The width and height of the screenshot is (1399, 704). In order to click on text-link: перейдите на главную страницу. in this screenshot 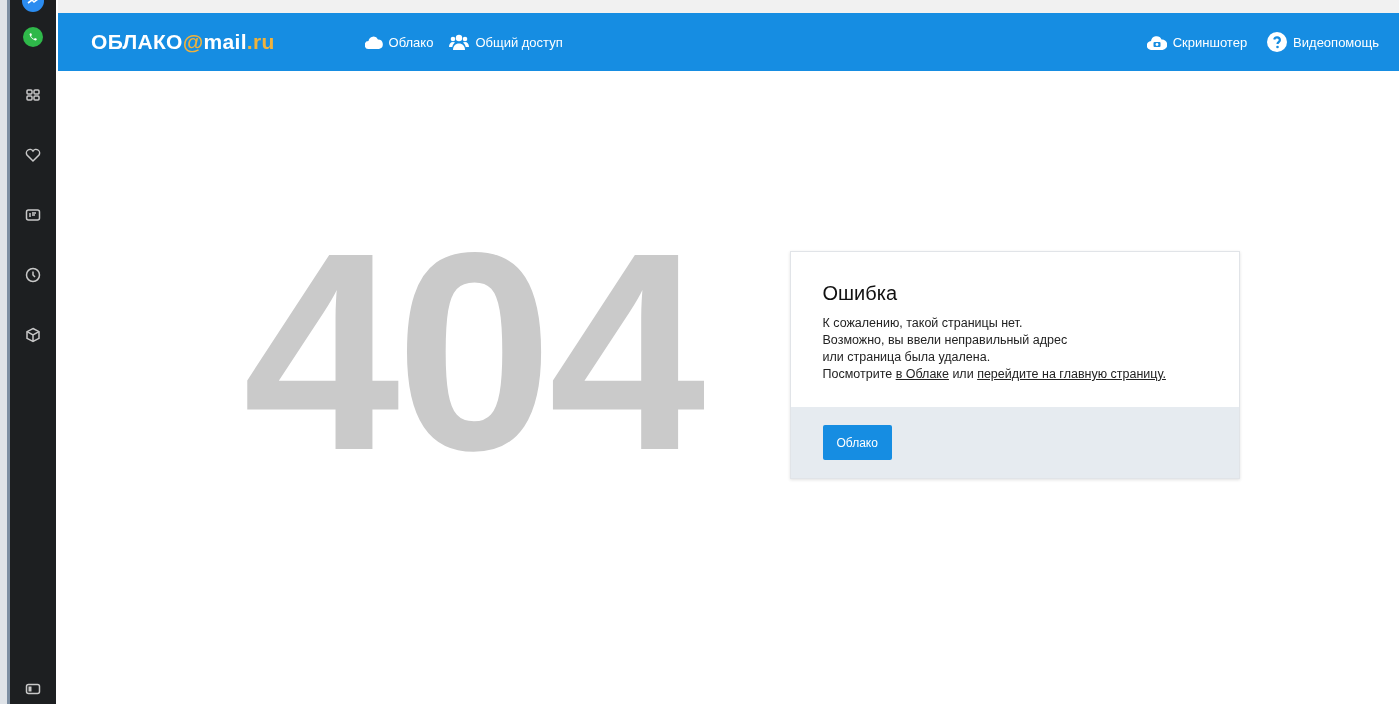, I will do `click(1071, 374)`.